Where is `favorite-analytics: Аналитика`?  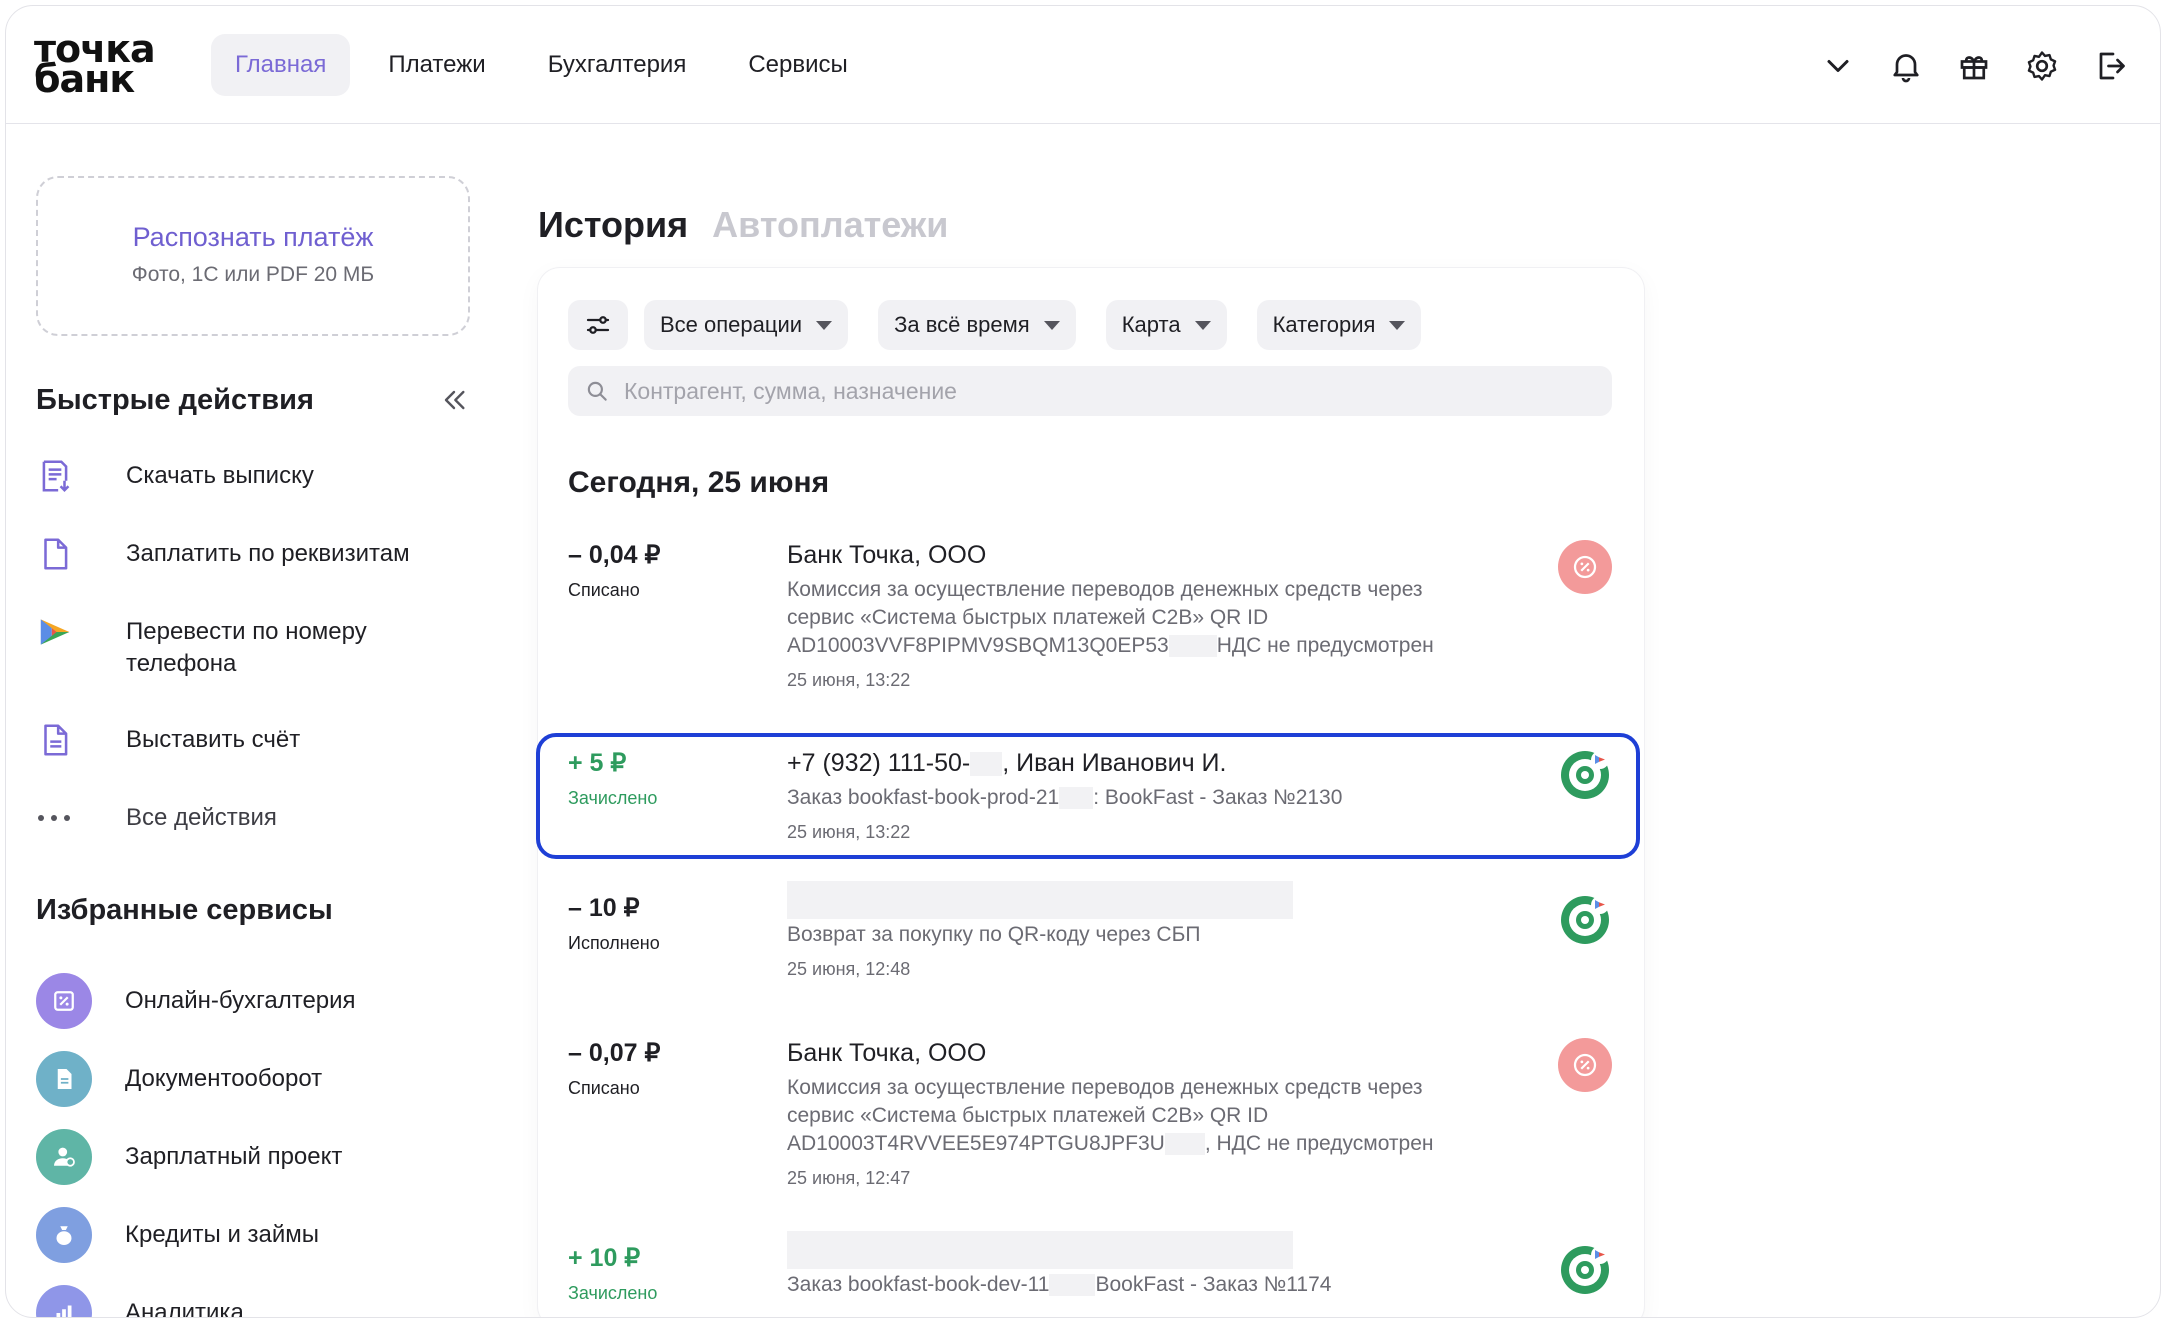
favorite-analytics: Аналитика is located at coordinates (256, 1295).